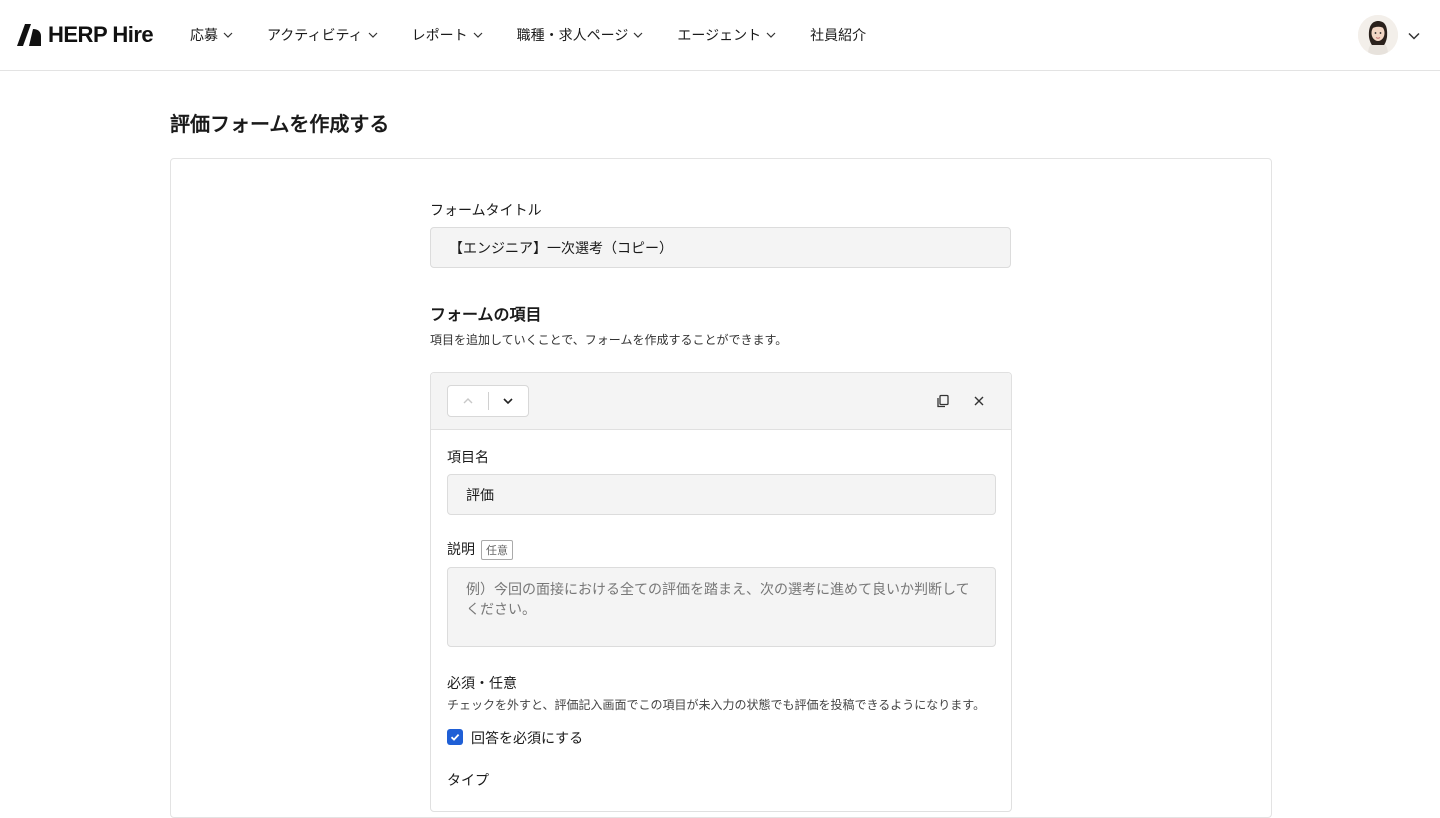 This screenshot has width=1440, height=818. What do you see at coordinates (101, 34) in the screenshot?
I see `logo-text: HERP Hire` at bounding box center [101, 34].